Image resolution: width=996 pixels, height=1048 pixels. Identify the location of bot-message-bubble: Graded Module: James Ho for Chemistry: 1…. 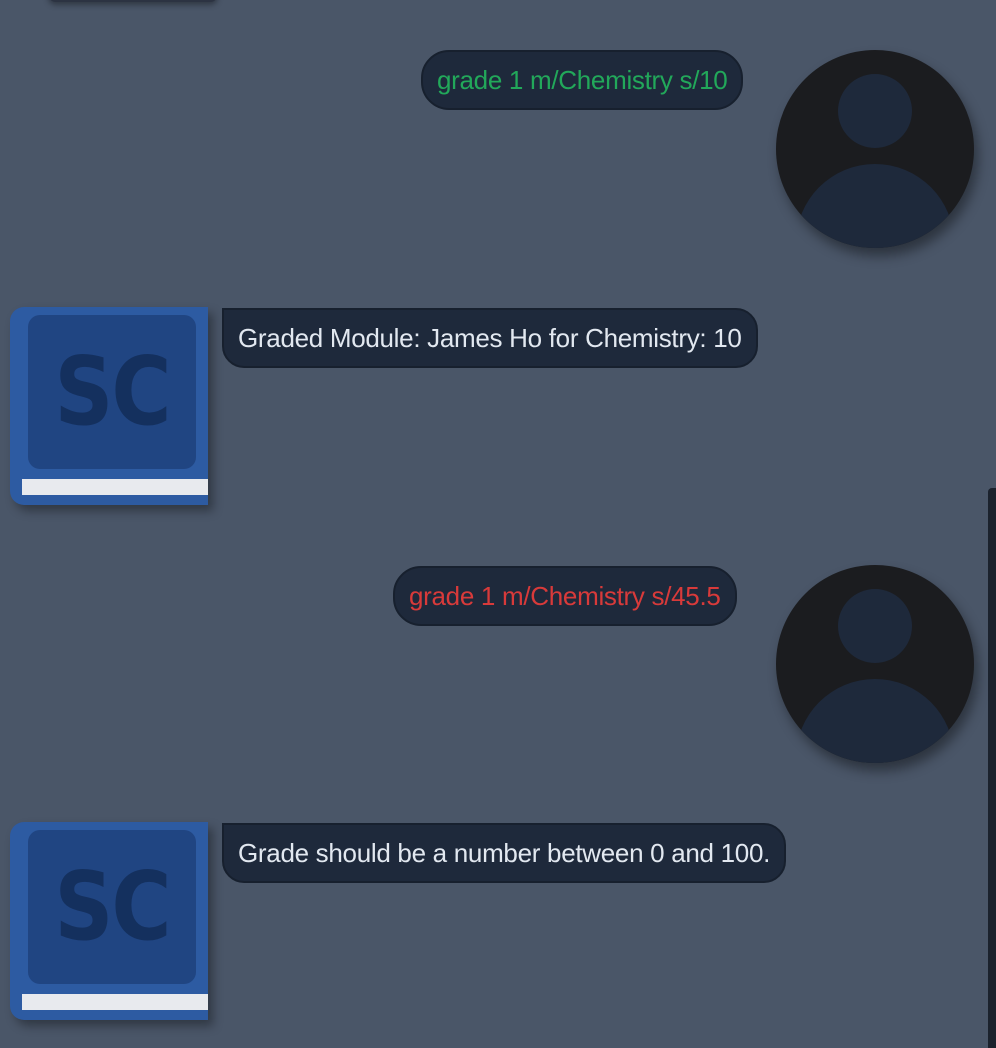
(490, 338).